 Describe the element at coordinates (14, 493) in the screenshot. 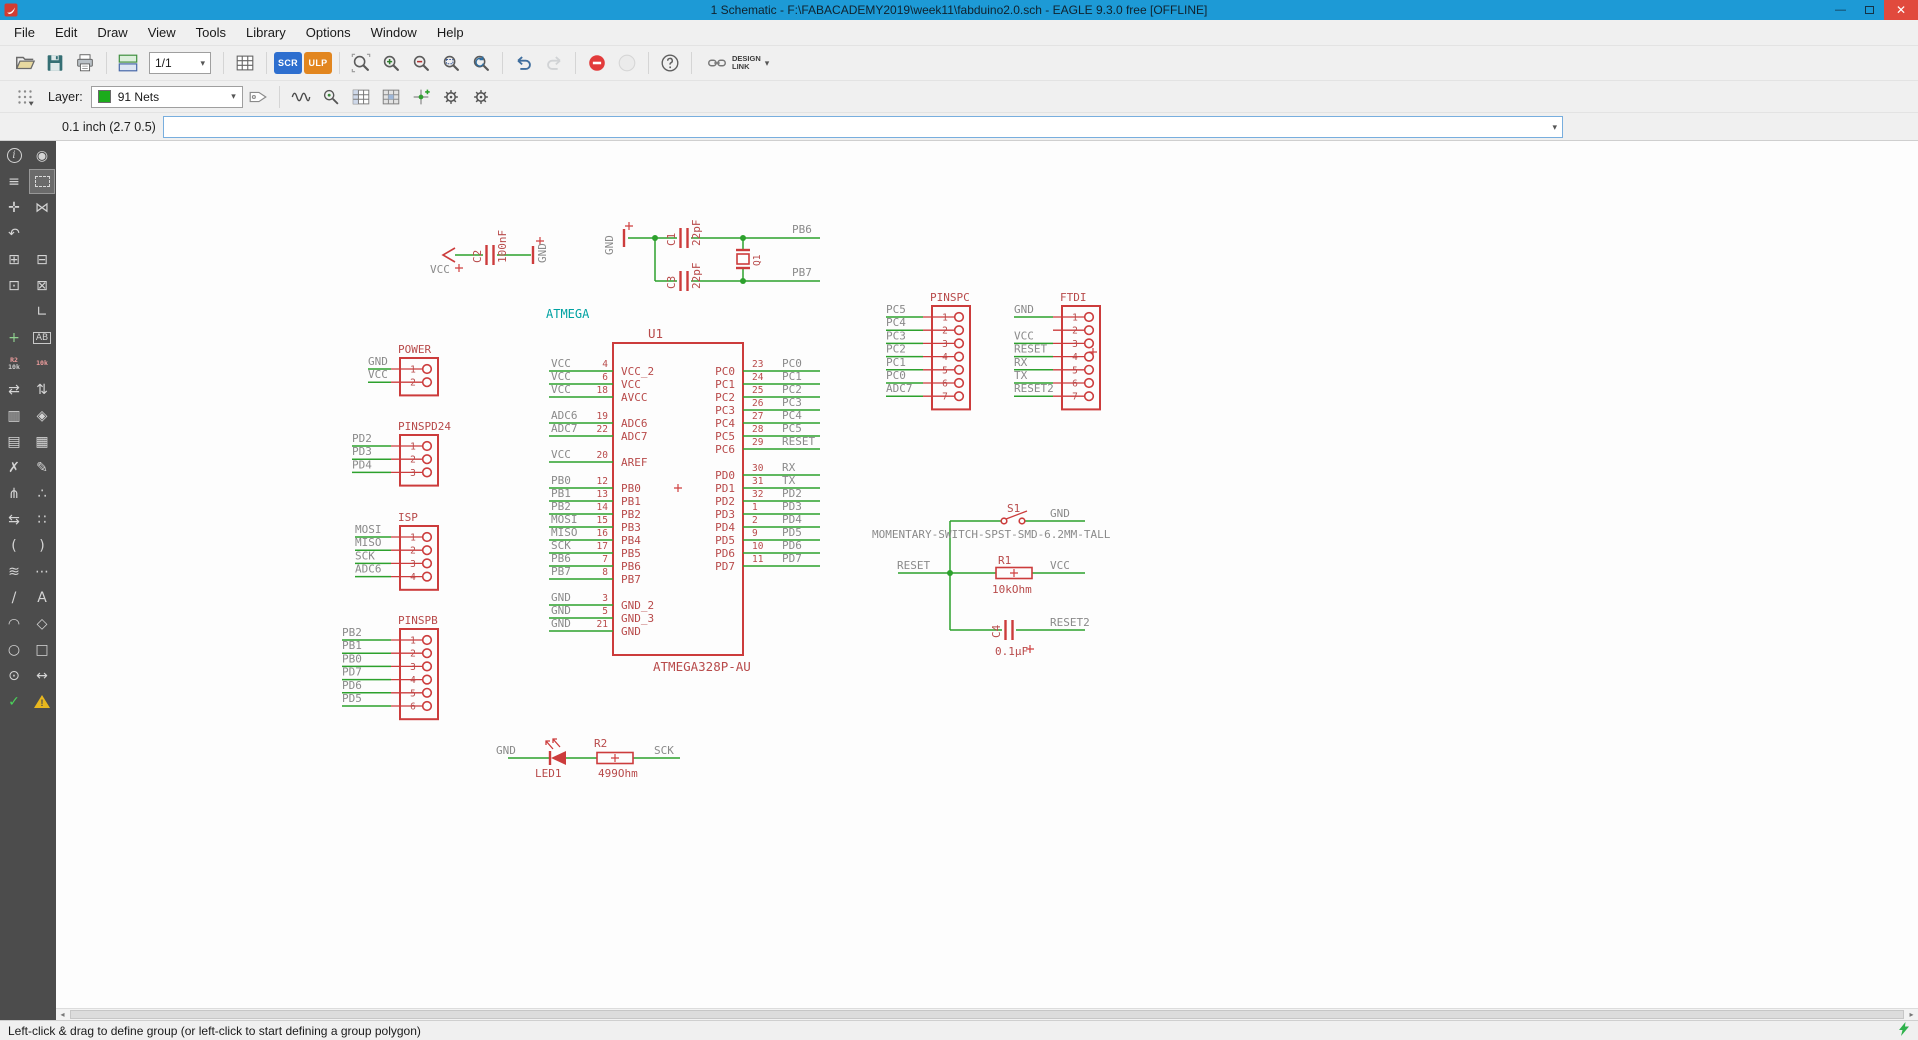

I see `split-tool: ⋔` at that location.